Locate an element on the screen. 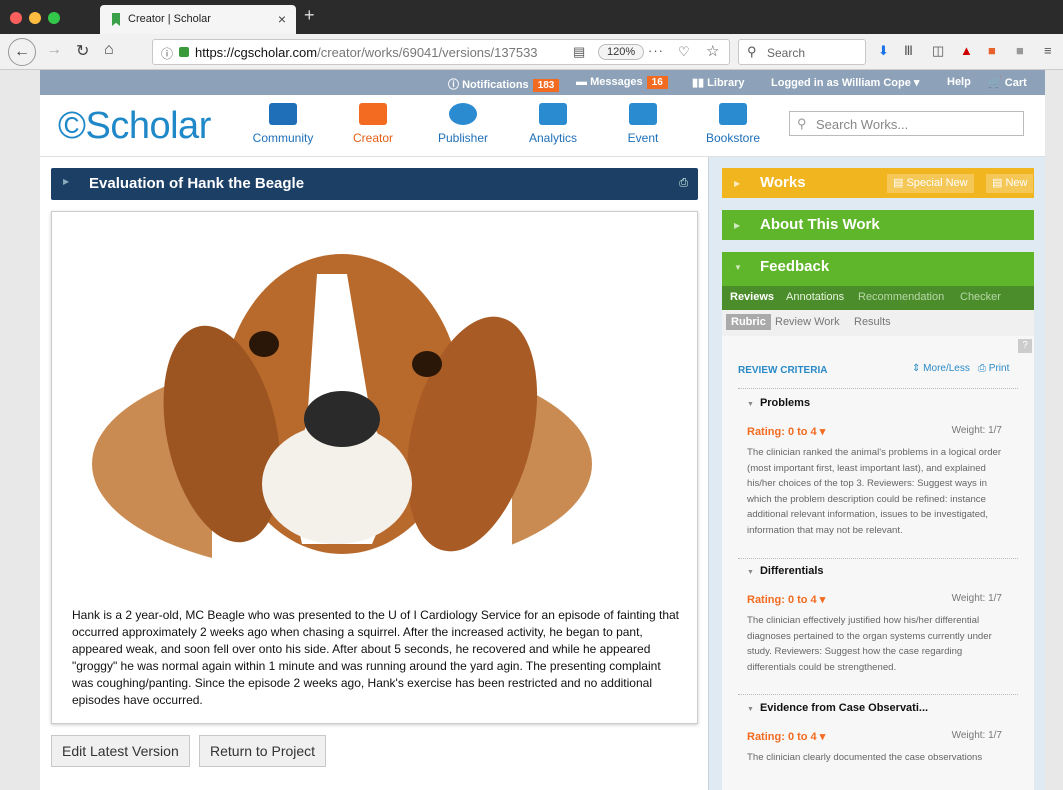 This screenshot has width=1063, height=790. browser-search-placeholder: Search is located at coordinates (786, 53).